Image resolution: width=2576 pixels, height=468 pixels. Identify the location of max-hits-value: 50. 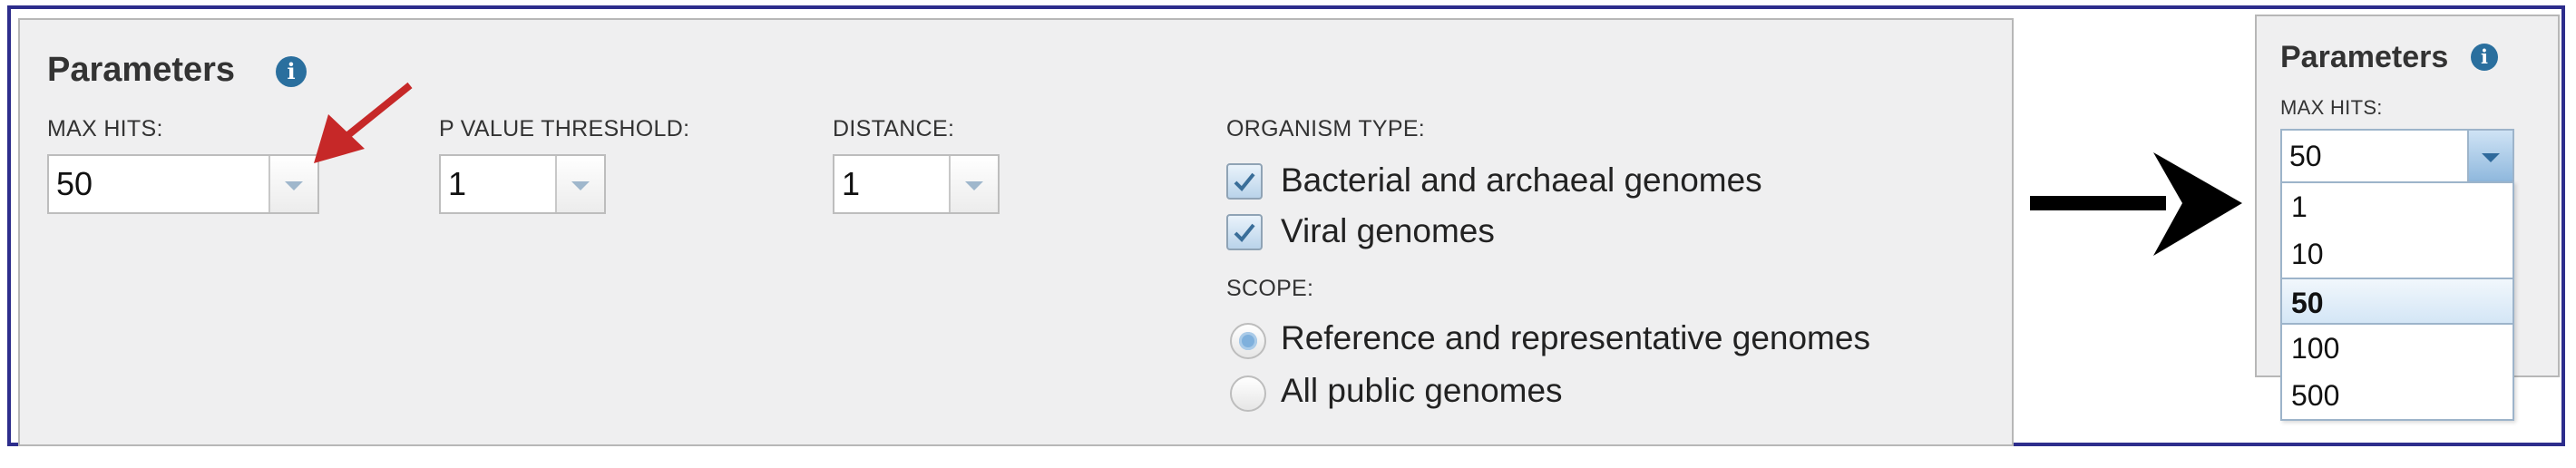
(74, 183).